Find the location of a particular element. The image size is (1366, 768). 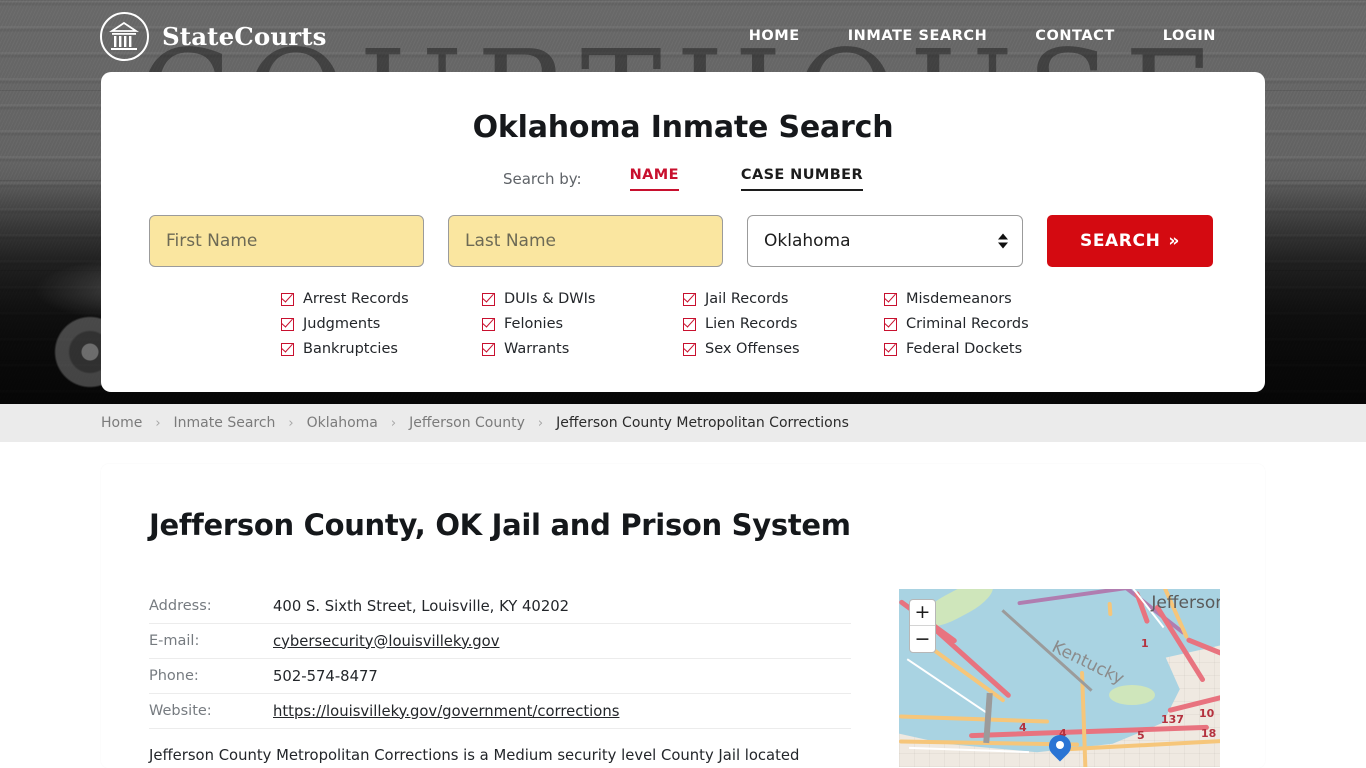

map-route-shield: 10 is located at coordinates (1207, 713).